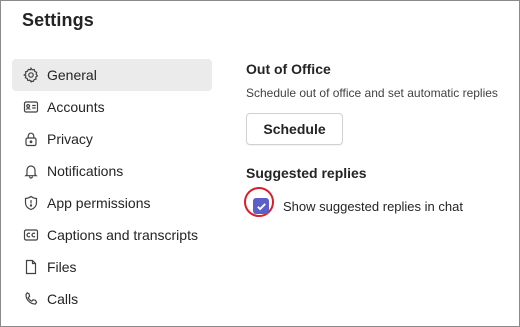 The height and width of the screenshot is (327, 520). What do you see at coordinates (122, 235) in the screenshot?
I see `sidebar-item-label: Captions and transcripts` at bounding box center [122, 235].